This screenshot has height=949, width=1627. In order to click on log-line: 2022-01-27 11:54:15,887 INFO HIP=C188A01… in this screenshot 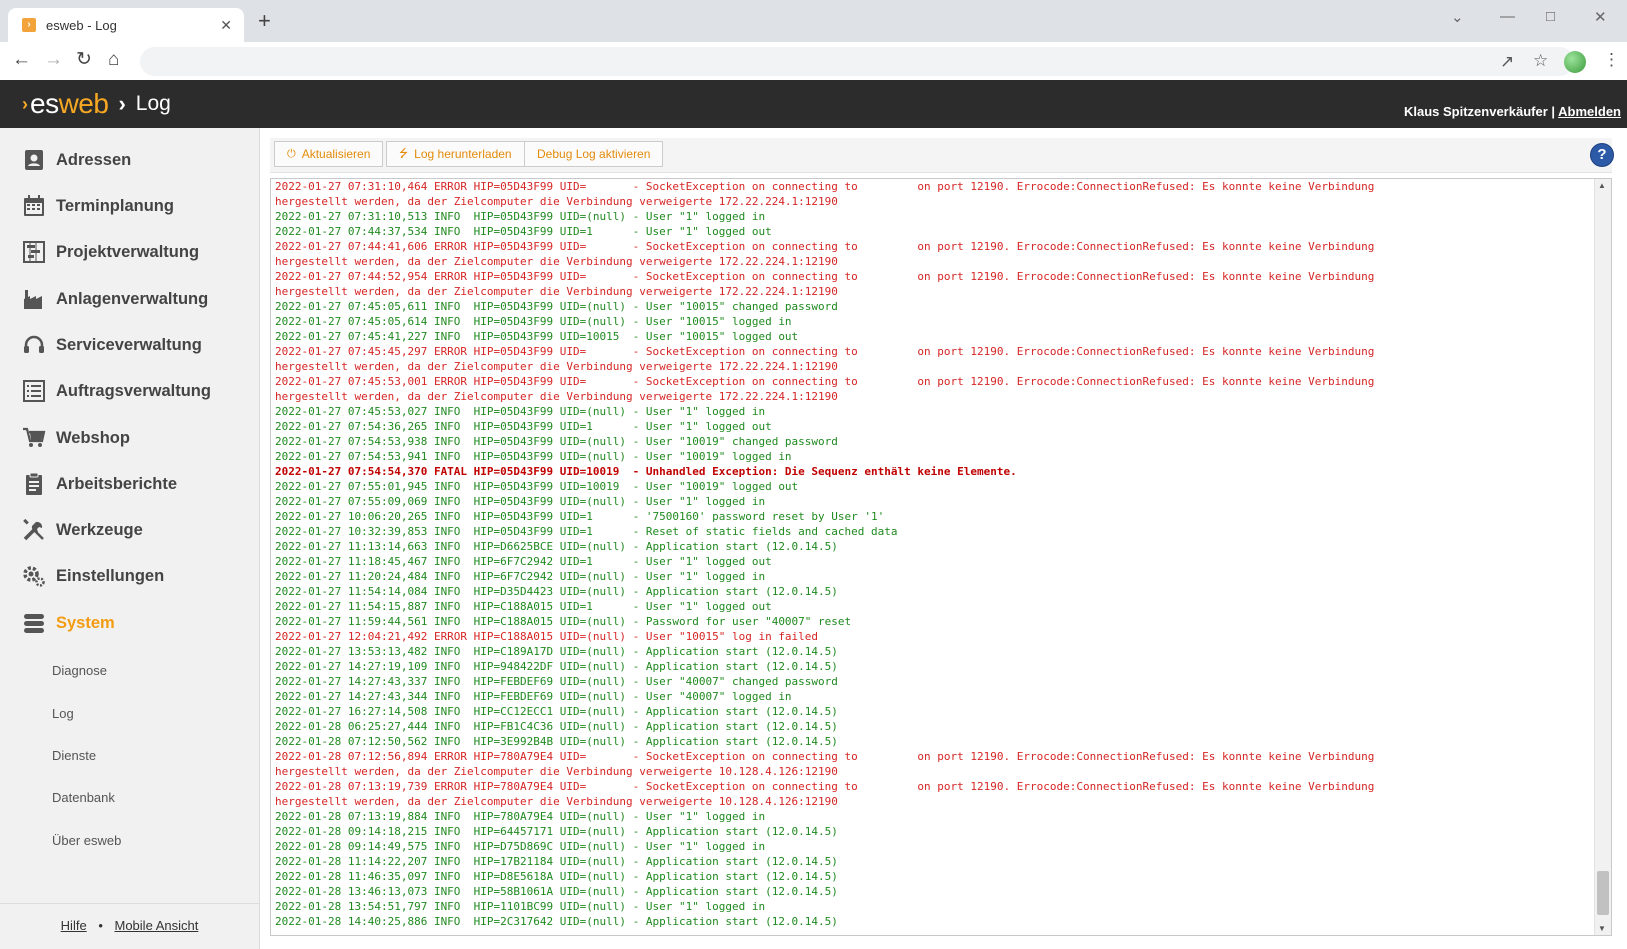, I will do `click(523, 606)`.